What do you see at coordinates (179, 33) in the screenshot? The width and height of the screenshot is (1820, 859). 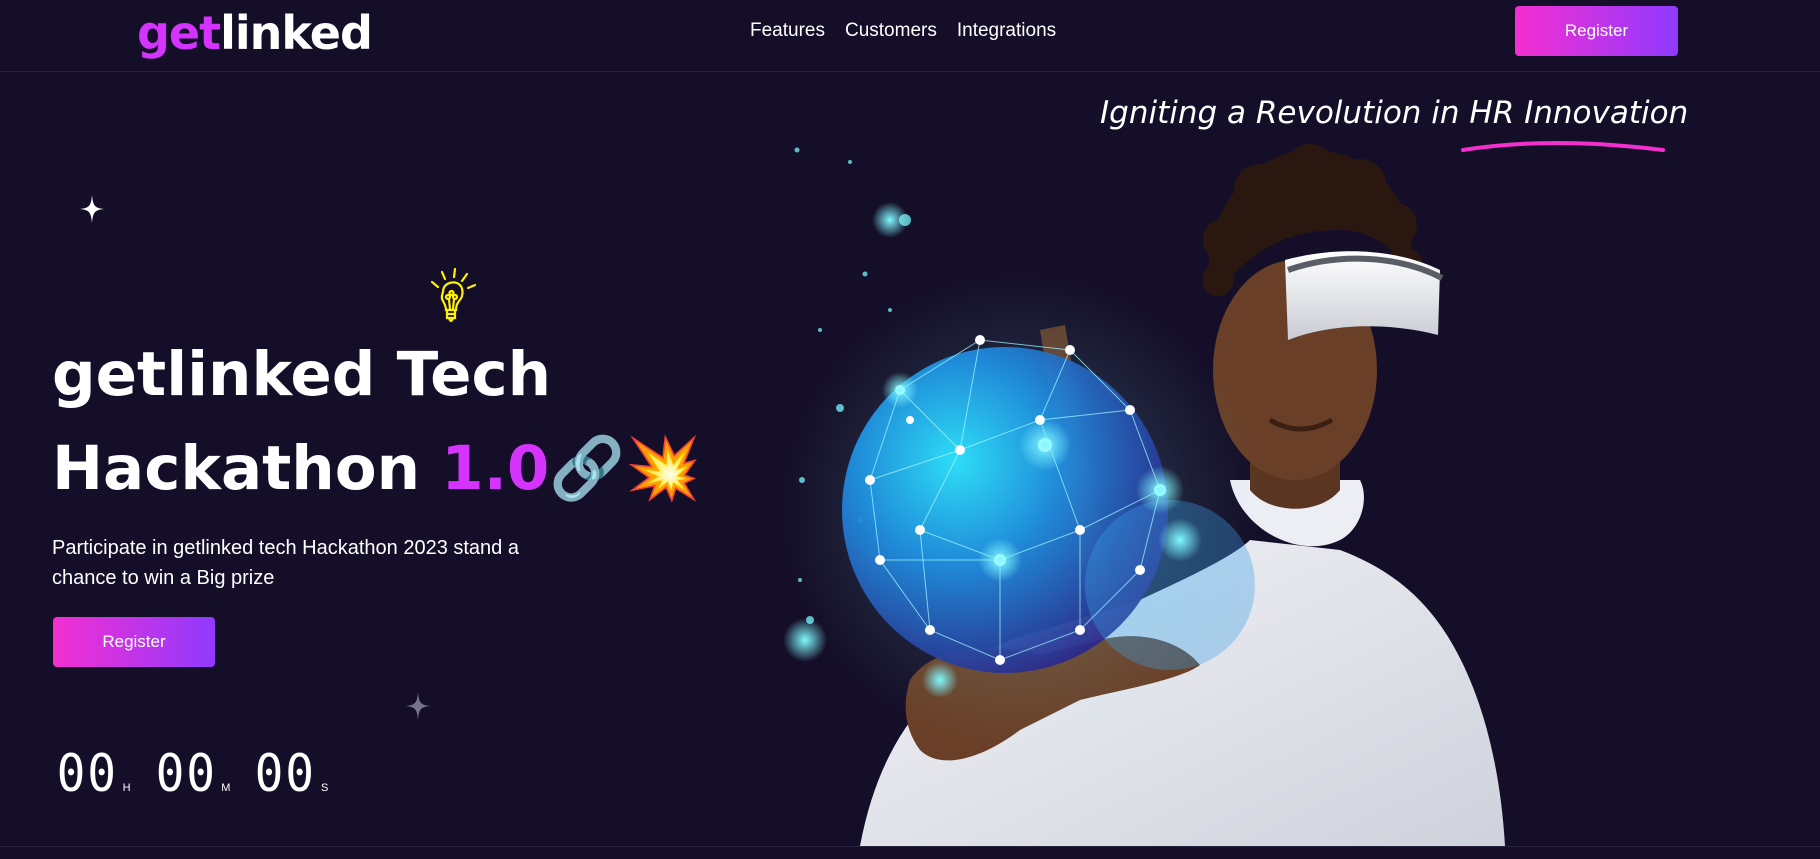 I see `logo-accent: get` at bounding box center [179, 33].